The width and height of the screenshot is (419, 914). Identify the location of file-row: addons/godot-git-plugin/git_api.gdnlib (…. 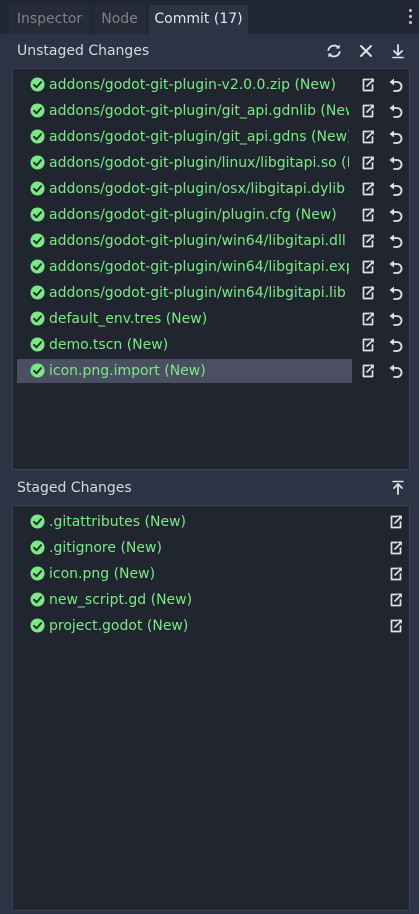
(212, 111).